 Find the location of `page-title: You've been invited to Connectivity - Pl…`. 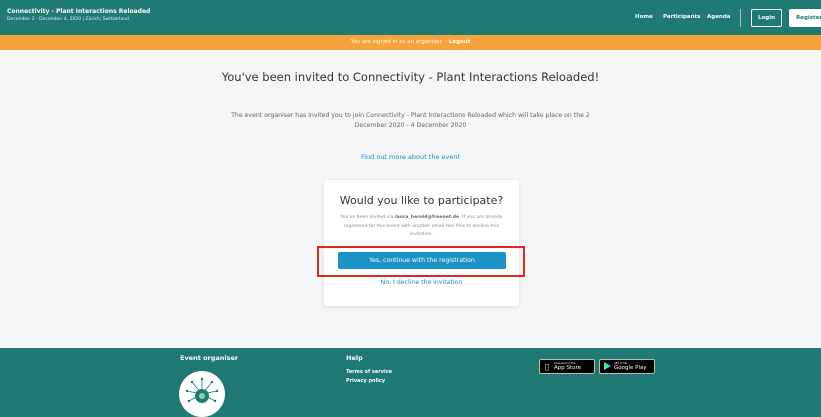

page-title: You've been invited to Connectivity - Pl… is located at coordinates (410, 77).